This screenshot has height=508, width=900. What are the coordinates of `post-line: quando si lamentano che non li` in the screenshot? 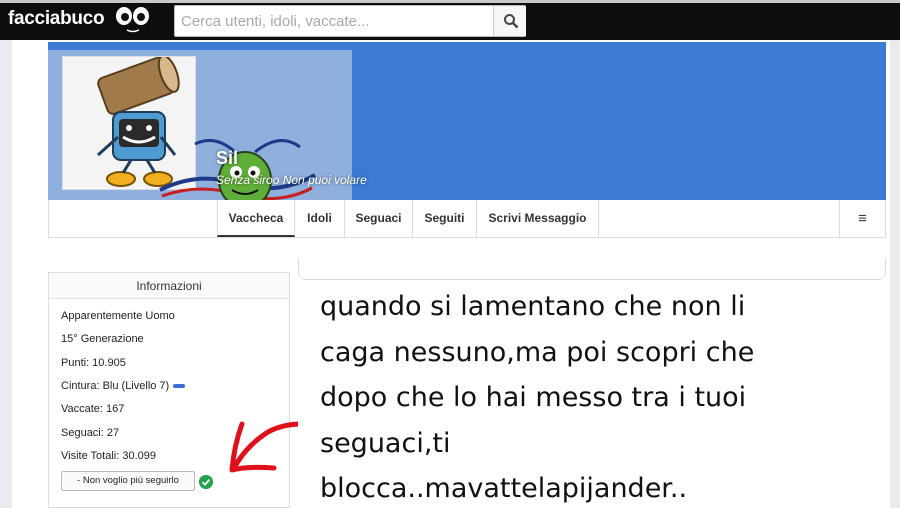 It's located at (533, 306).